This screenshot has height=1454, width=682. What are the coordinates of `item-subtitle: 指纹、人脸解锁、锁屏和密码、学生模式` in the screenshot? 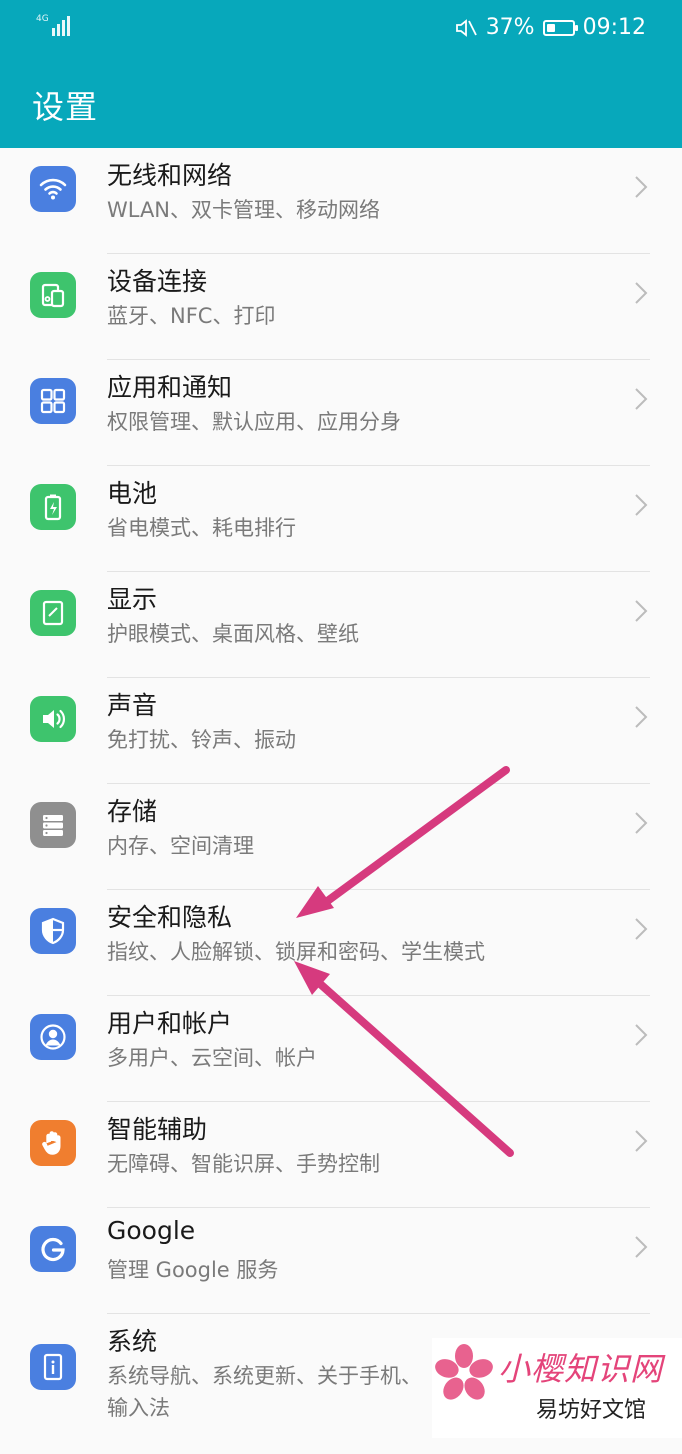 It's located at (296, 952).